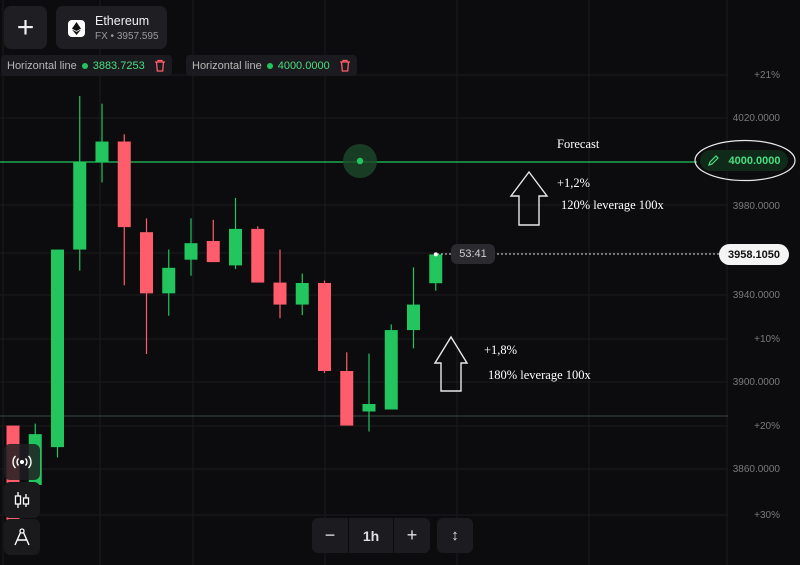 This screenshot has height=565, width=800. Describe the element at coordinates (330, 535) in the screenshot. I see `timeframe-decrease-button: −` at that location.